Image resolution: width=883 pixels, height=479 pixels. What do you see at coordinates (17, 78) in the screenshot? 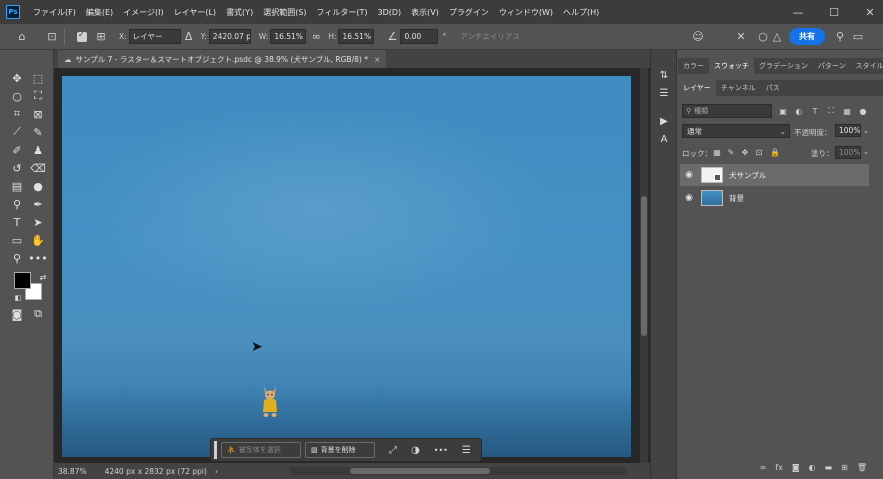
I see `move-tool-icon: ✥` at bounding box center [17, 78].